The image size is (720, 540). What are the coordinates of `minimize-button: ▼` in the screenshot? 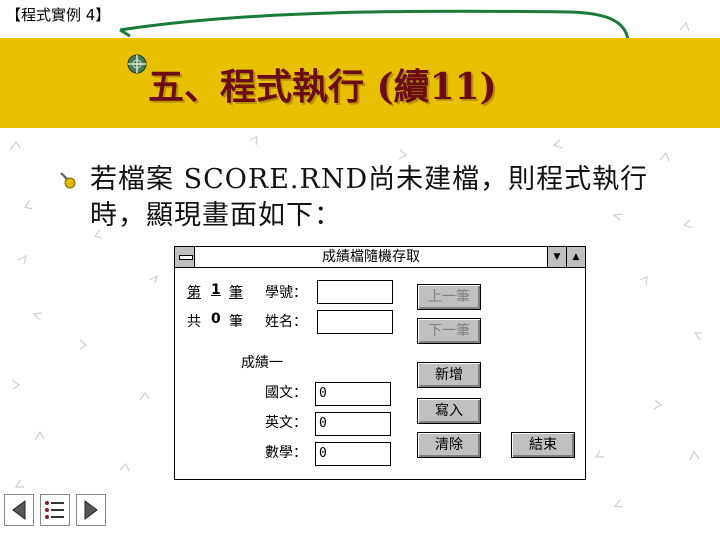 It's located at (556, 257).